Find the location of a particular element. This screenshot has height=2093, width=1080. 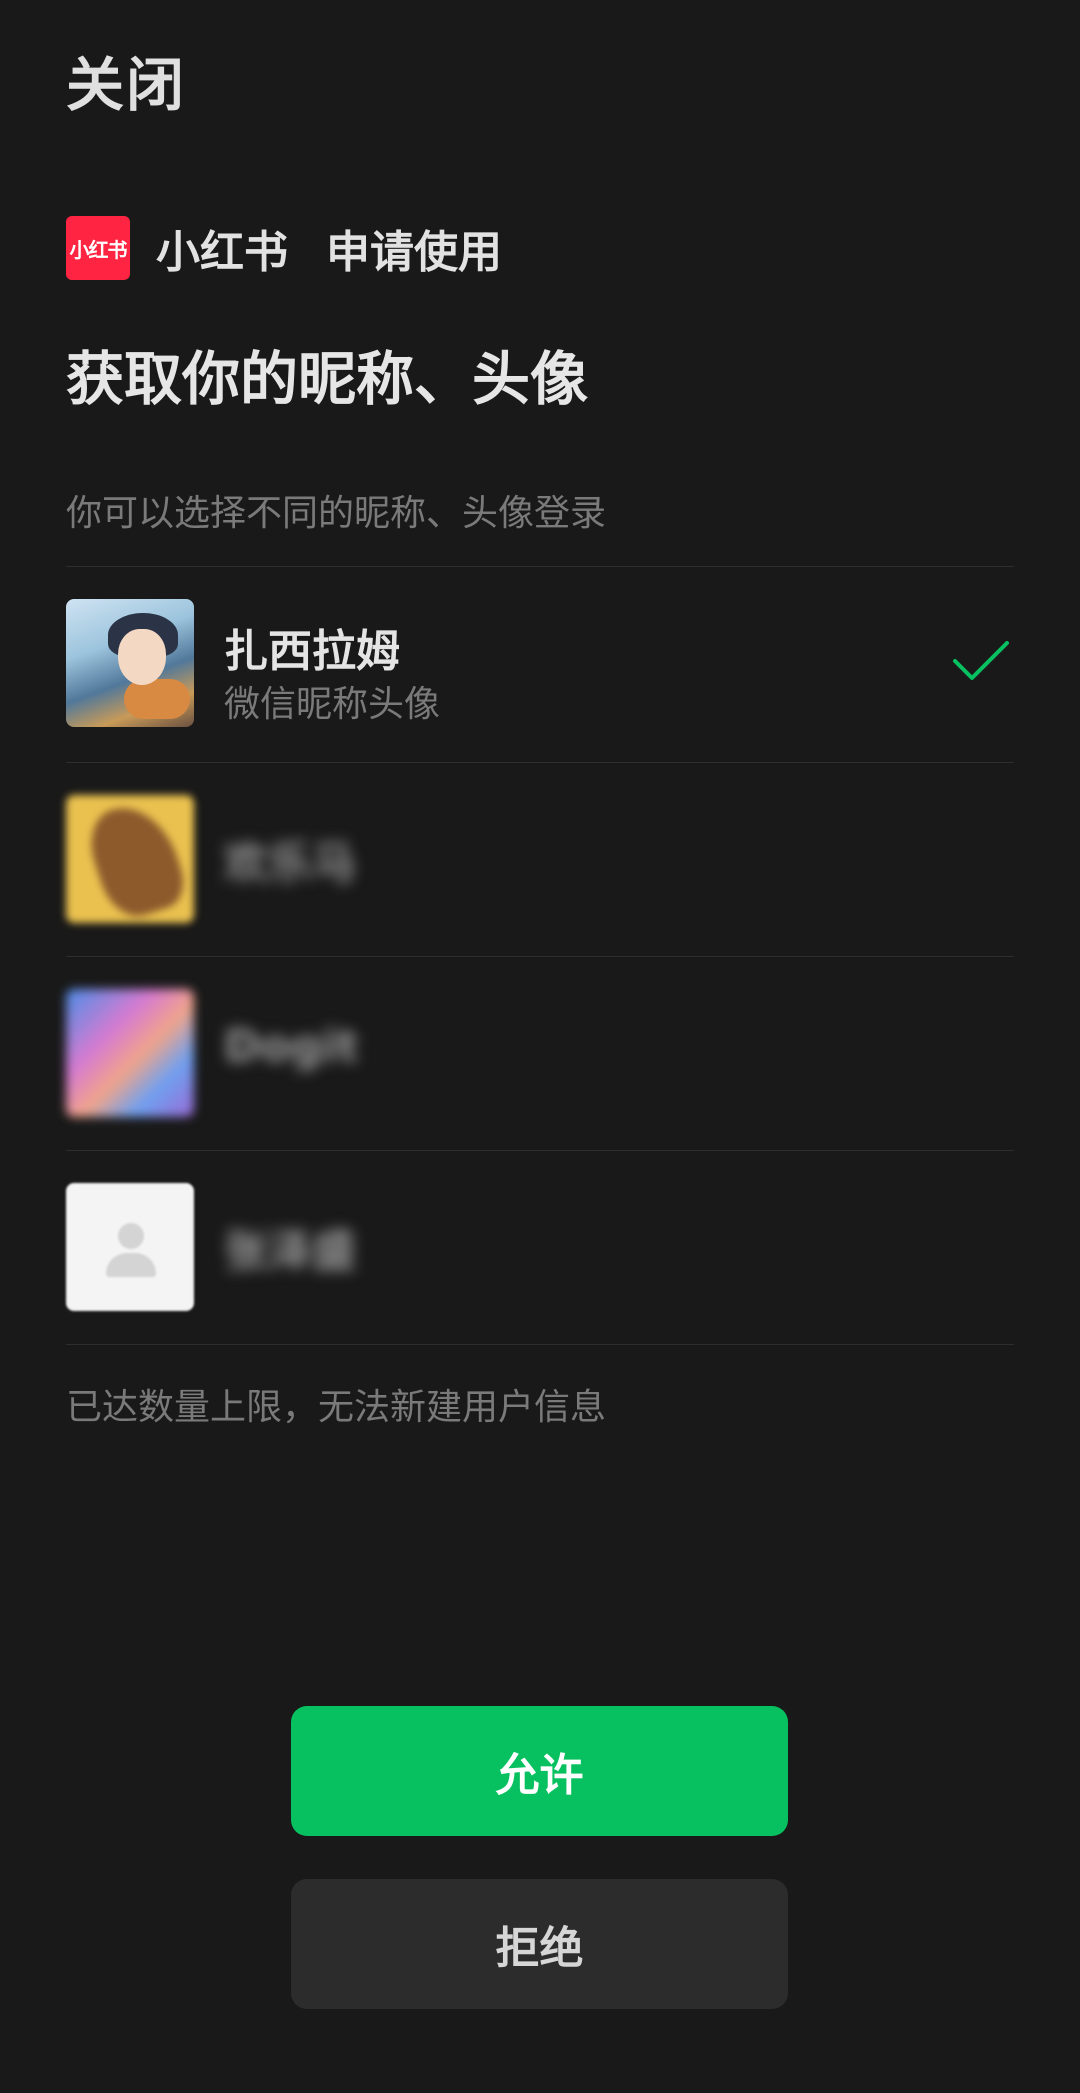

check-icon is located at coordinates (981, 660).